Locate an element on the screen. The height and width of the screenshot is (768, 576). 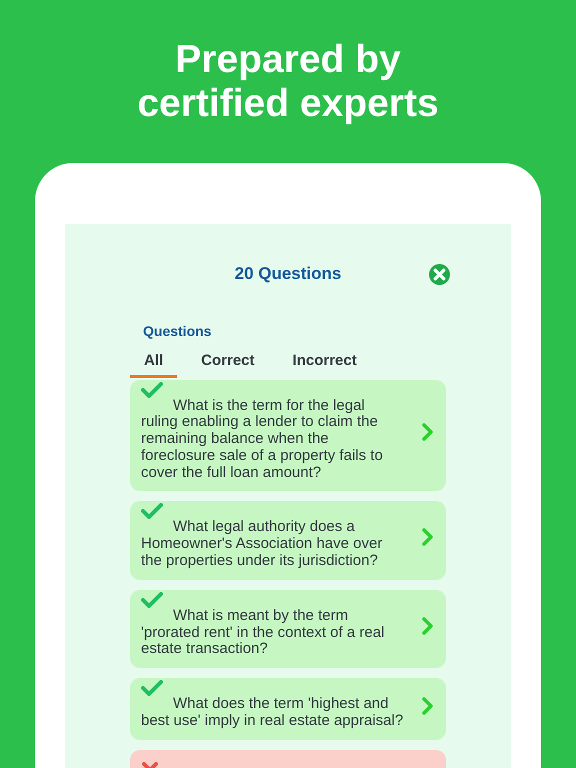
question-text: What is the term for the legal ruling enabling a lender to claim the remaining balance when the foreclosure sale of a property fails to cover the full loan amount? is located at coordinates (262, 440).